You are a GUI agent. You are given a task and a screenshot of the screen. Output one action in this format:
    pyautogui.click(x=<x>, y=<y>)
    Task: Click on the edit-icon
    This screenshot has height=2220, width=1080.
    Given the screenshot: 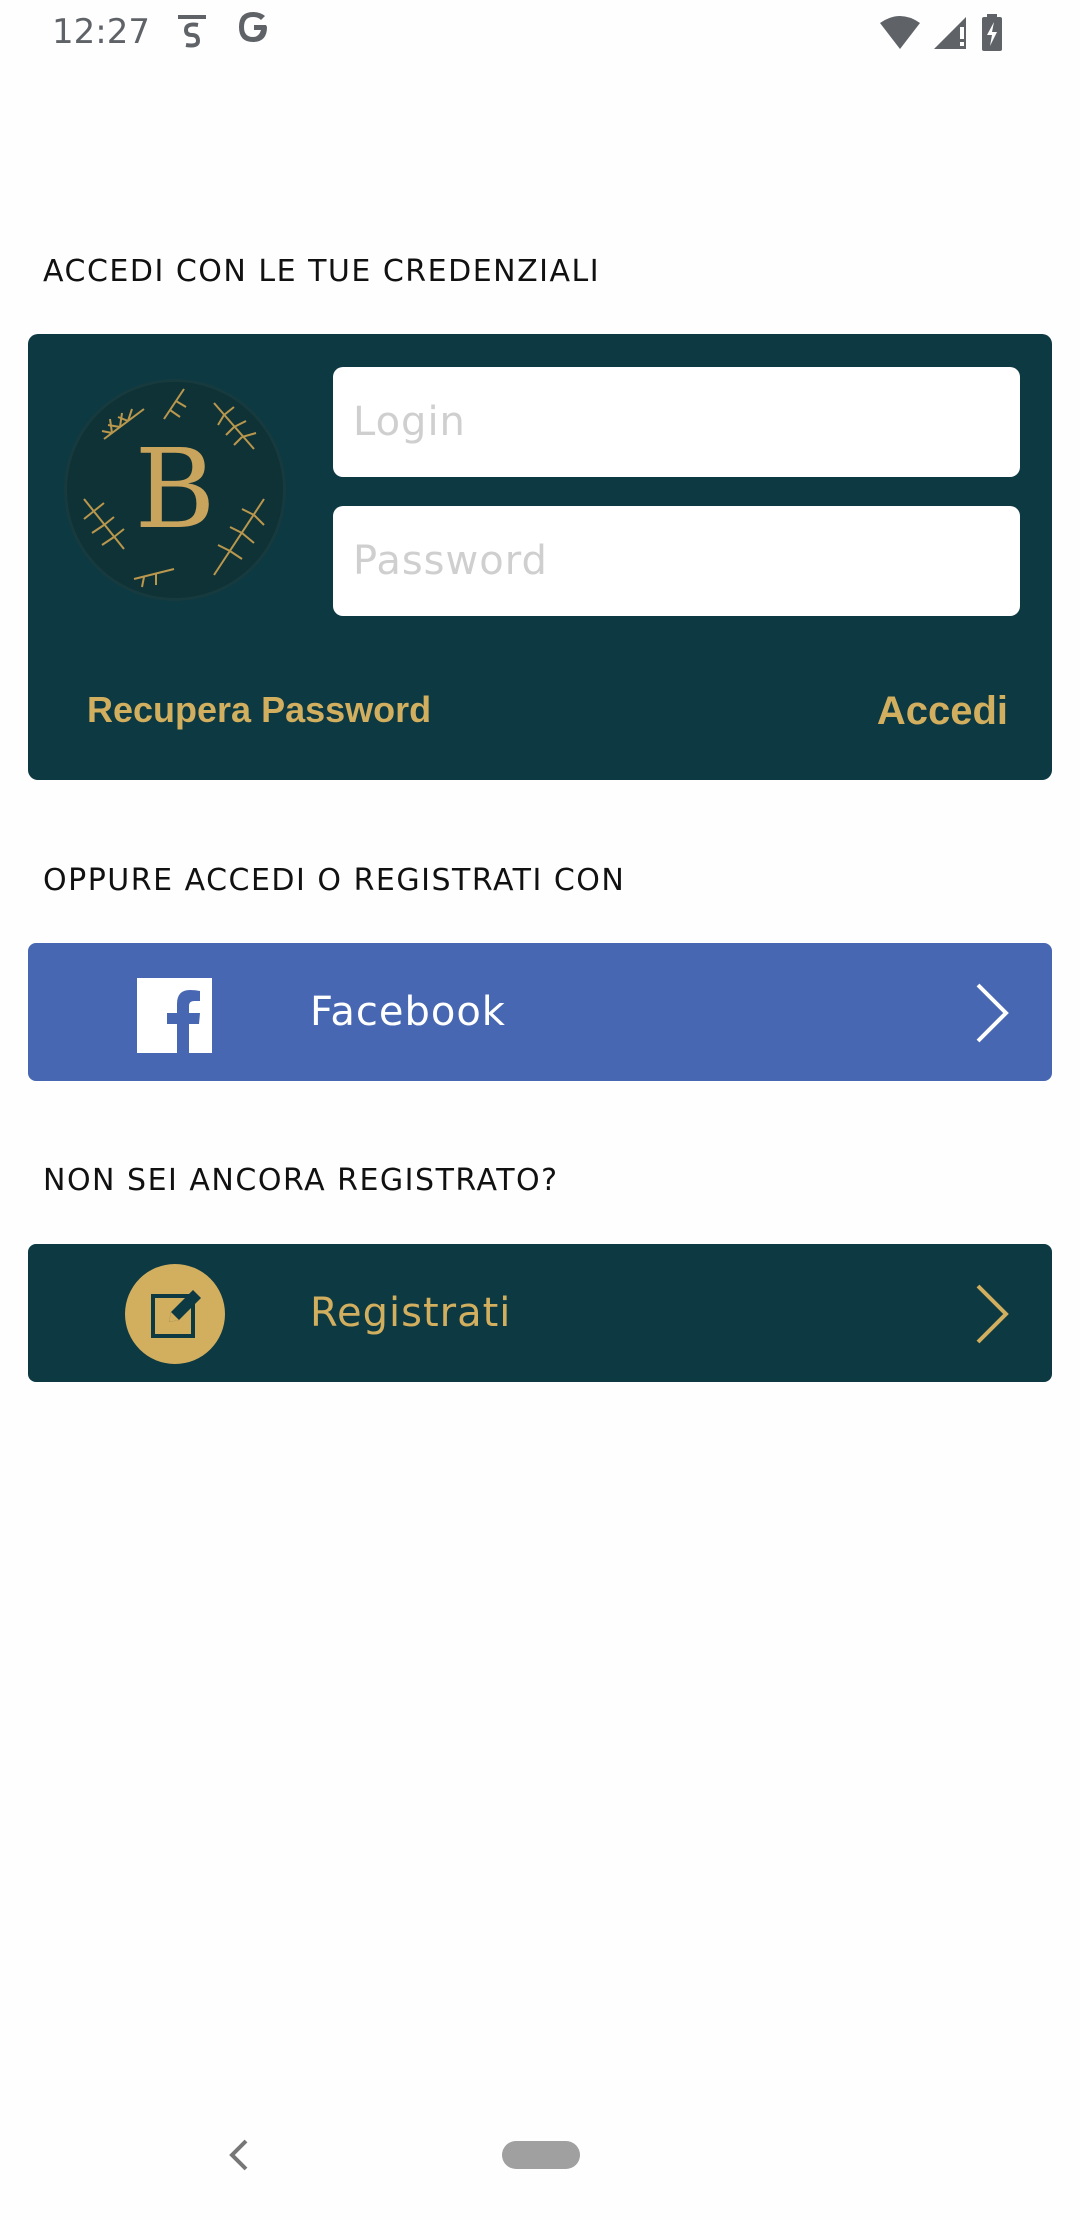 What is the action you would take?
    pyautogui.click(x=175, y=1314)
    